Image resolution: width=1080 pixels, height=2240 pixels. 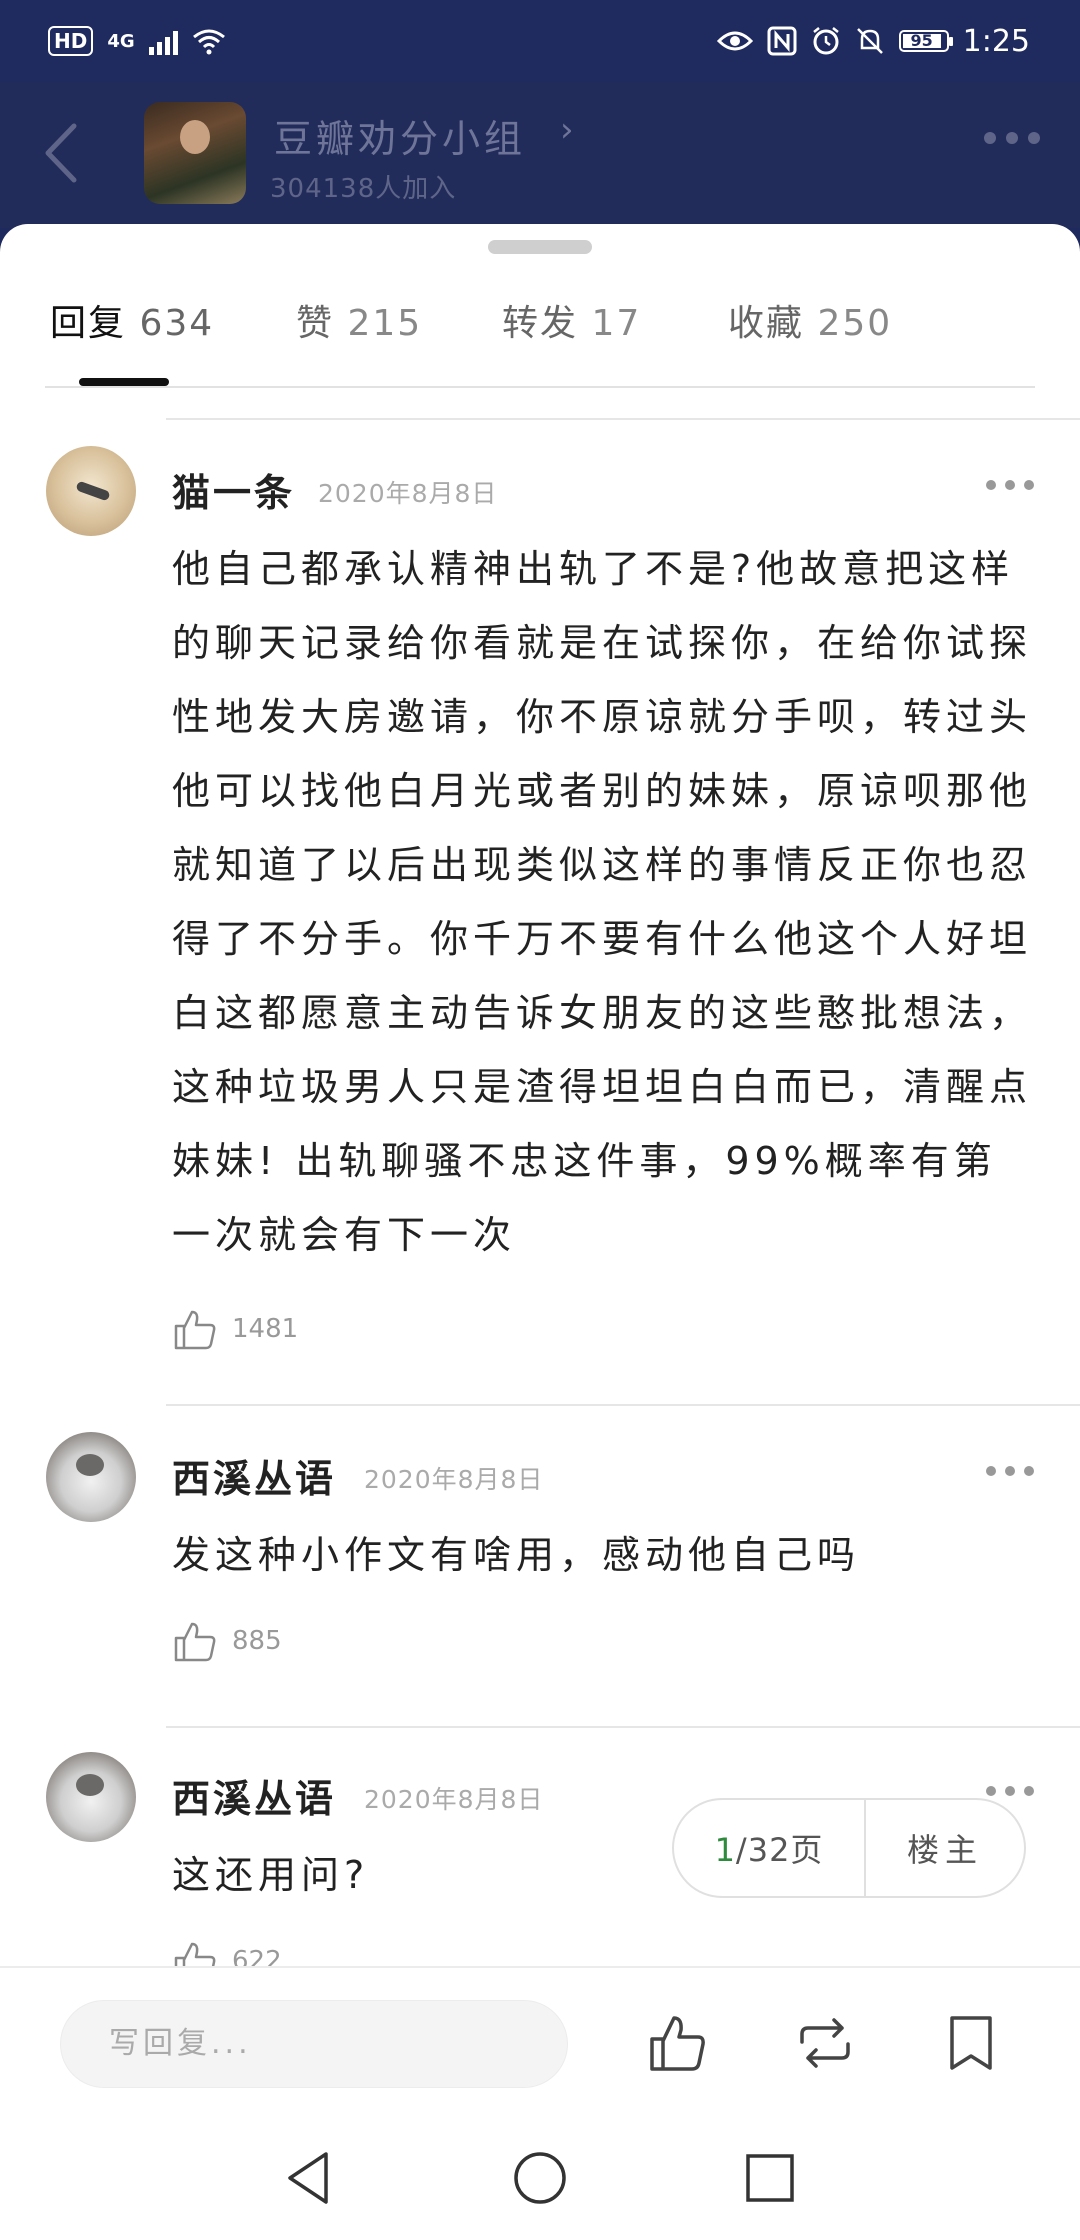 I want to click on tab-label: 回复, so click(x=88, y=323).